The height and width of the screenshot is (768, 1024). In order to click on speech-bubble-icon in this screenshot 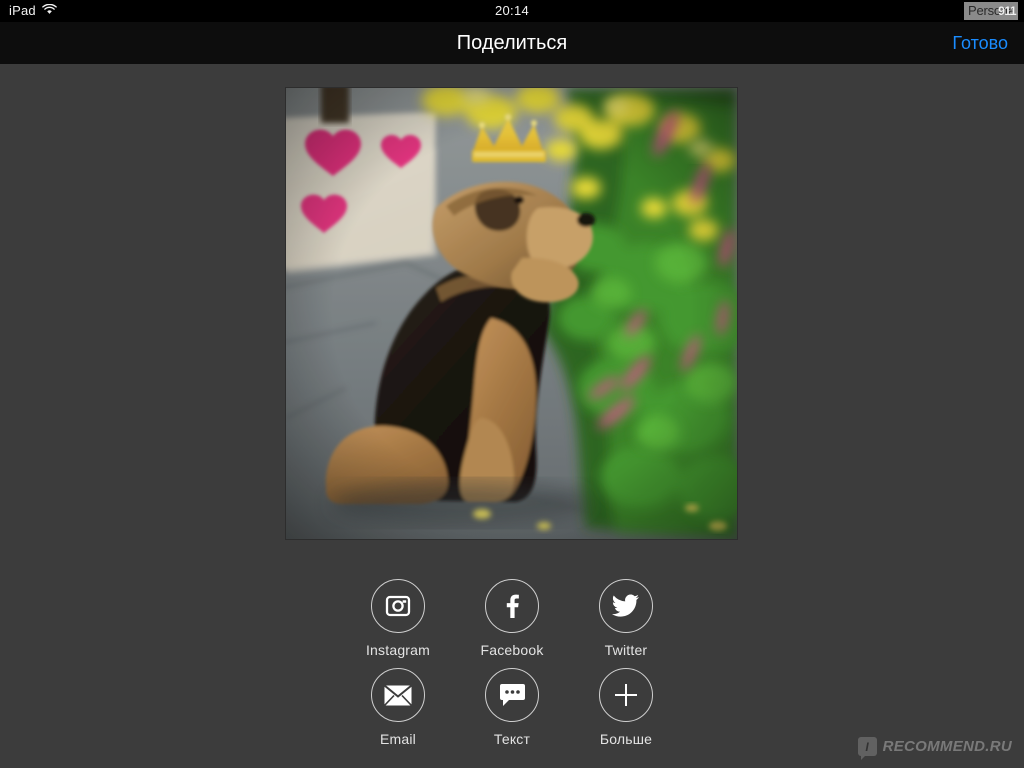, I will do `click(512, 695)`.